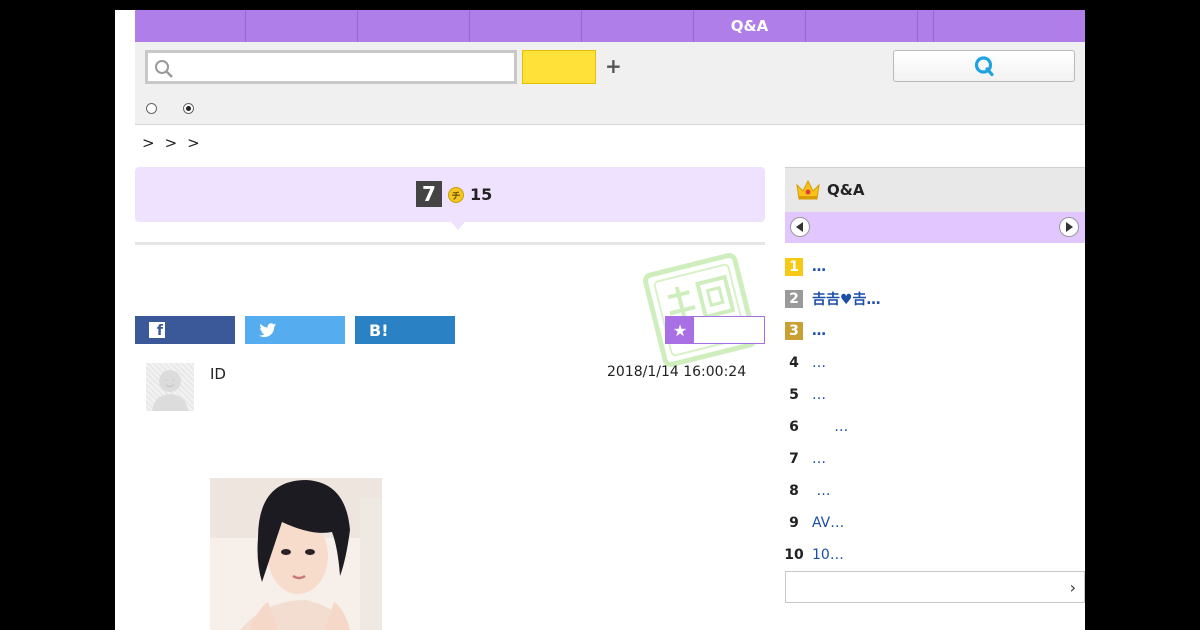 Image resolution: width=1200 pixels, height=630 pixels. I want to click on facebook-icon: f, so click(157, 330).